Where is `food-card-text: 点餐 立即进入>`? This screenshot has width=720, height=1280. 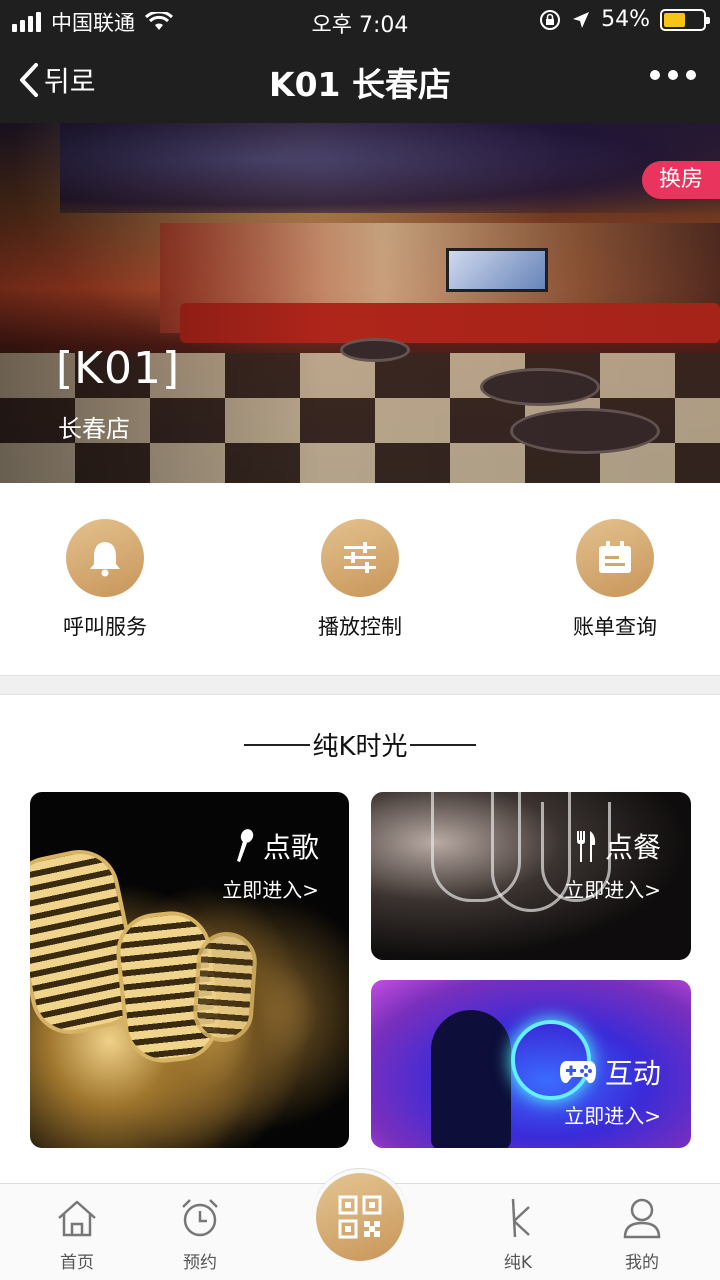
food-card-text: 点餐 立即进入> is located at coordinates (612, 864).